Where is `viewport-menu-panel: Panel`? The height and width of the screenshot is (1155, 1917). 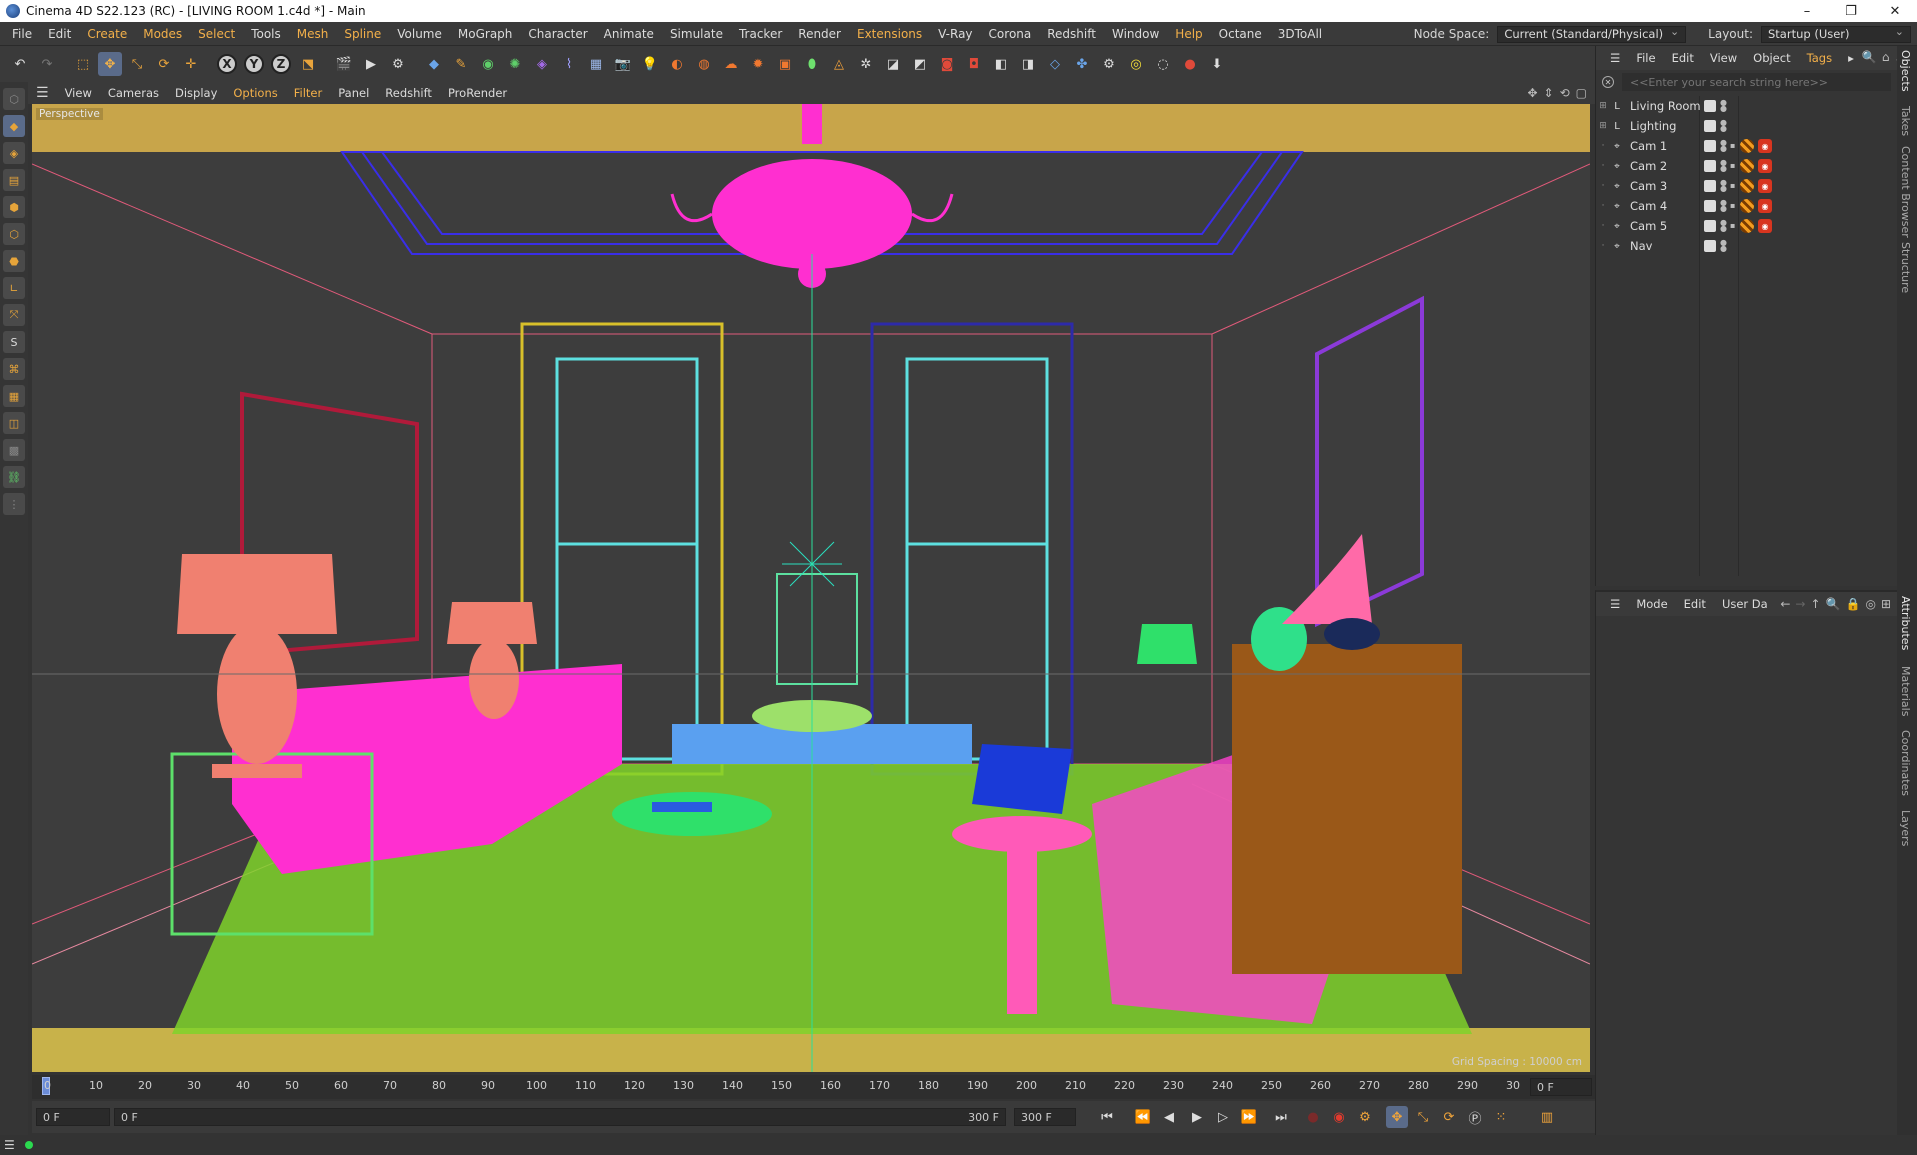 viewport-menu-panel: Panel is located at coordinates (353, 93).